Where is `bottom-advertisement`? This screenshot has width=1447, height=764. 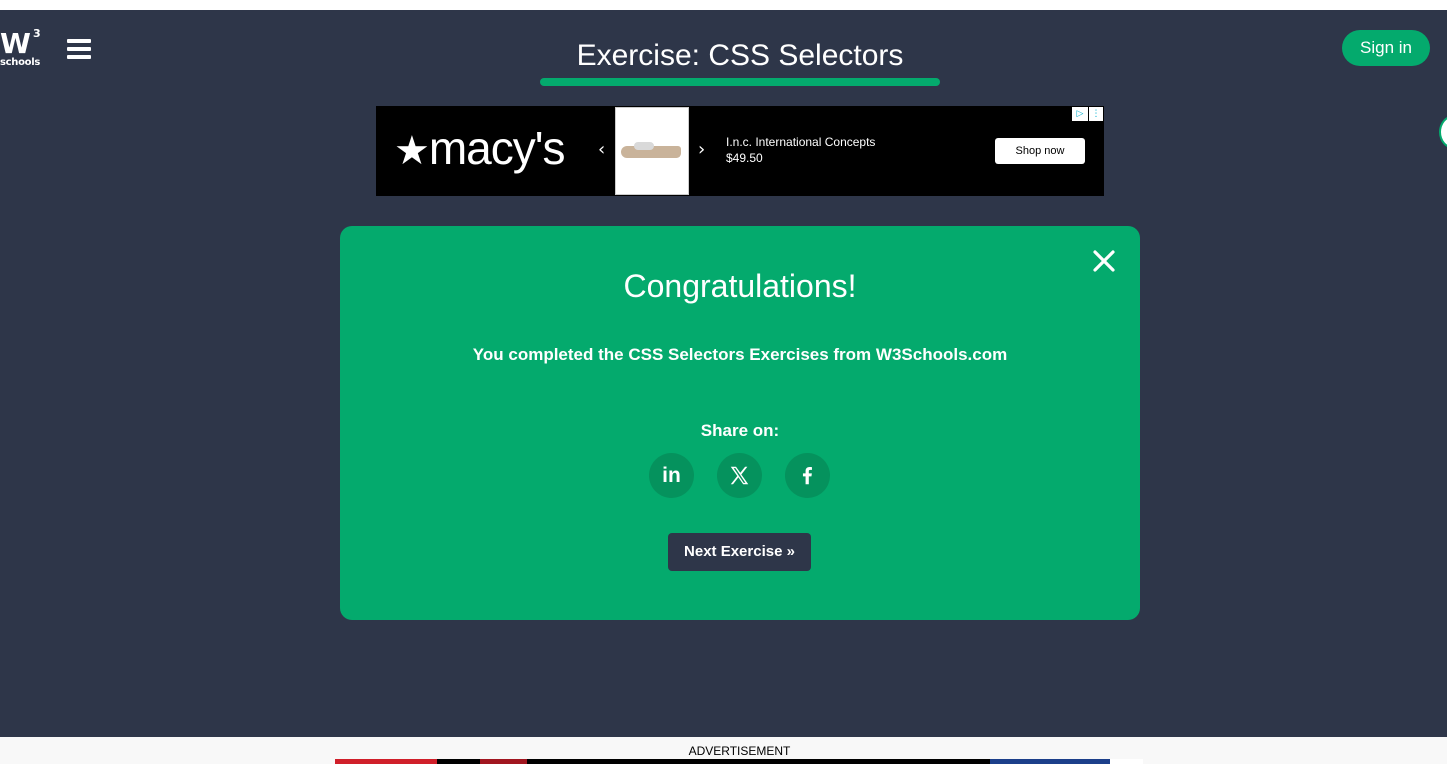
bottom-advertisement is located at coordinates (739, 761).